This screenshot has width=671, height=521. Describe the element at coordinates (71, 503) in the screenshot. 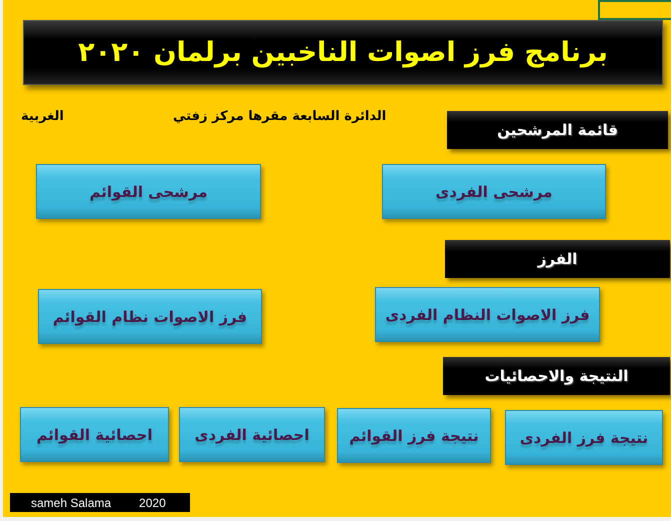

I see `author-name: sameh Salama` at that location.